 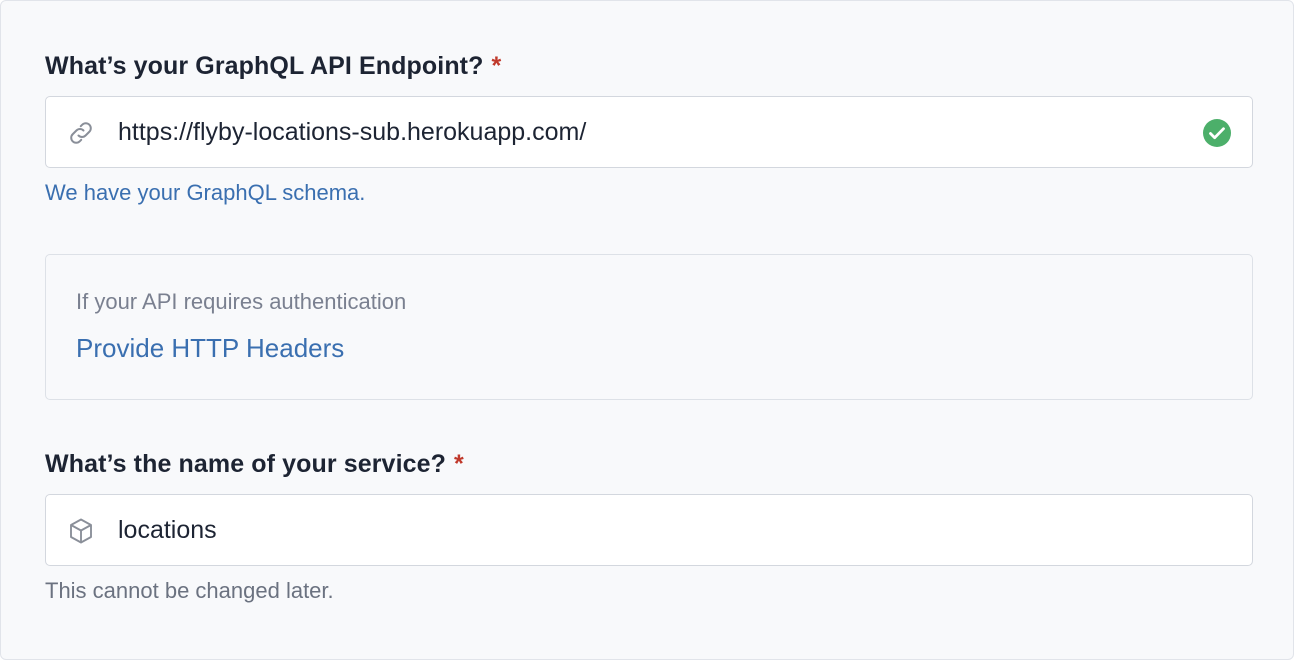 I want to click on endpoint-label: What’s your GraphQL API Endpoint? *, so click(x=273, y=66).